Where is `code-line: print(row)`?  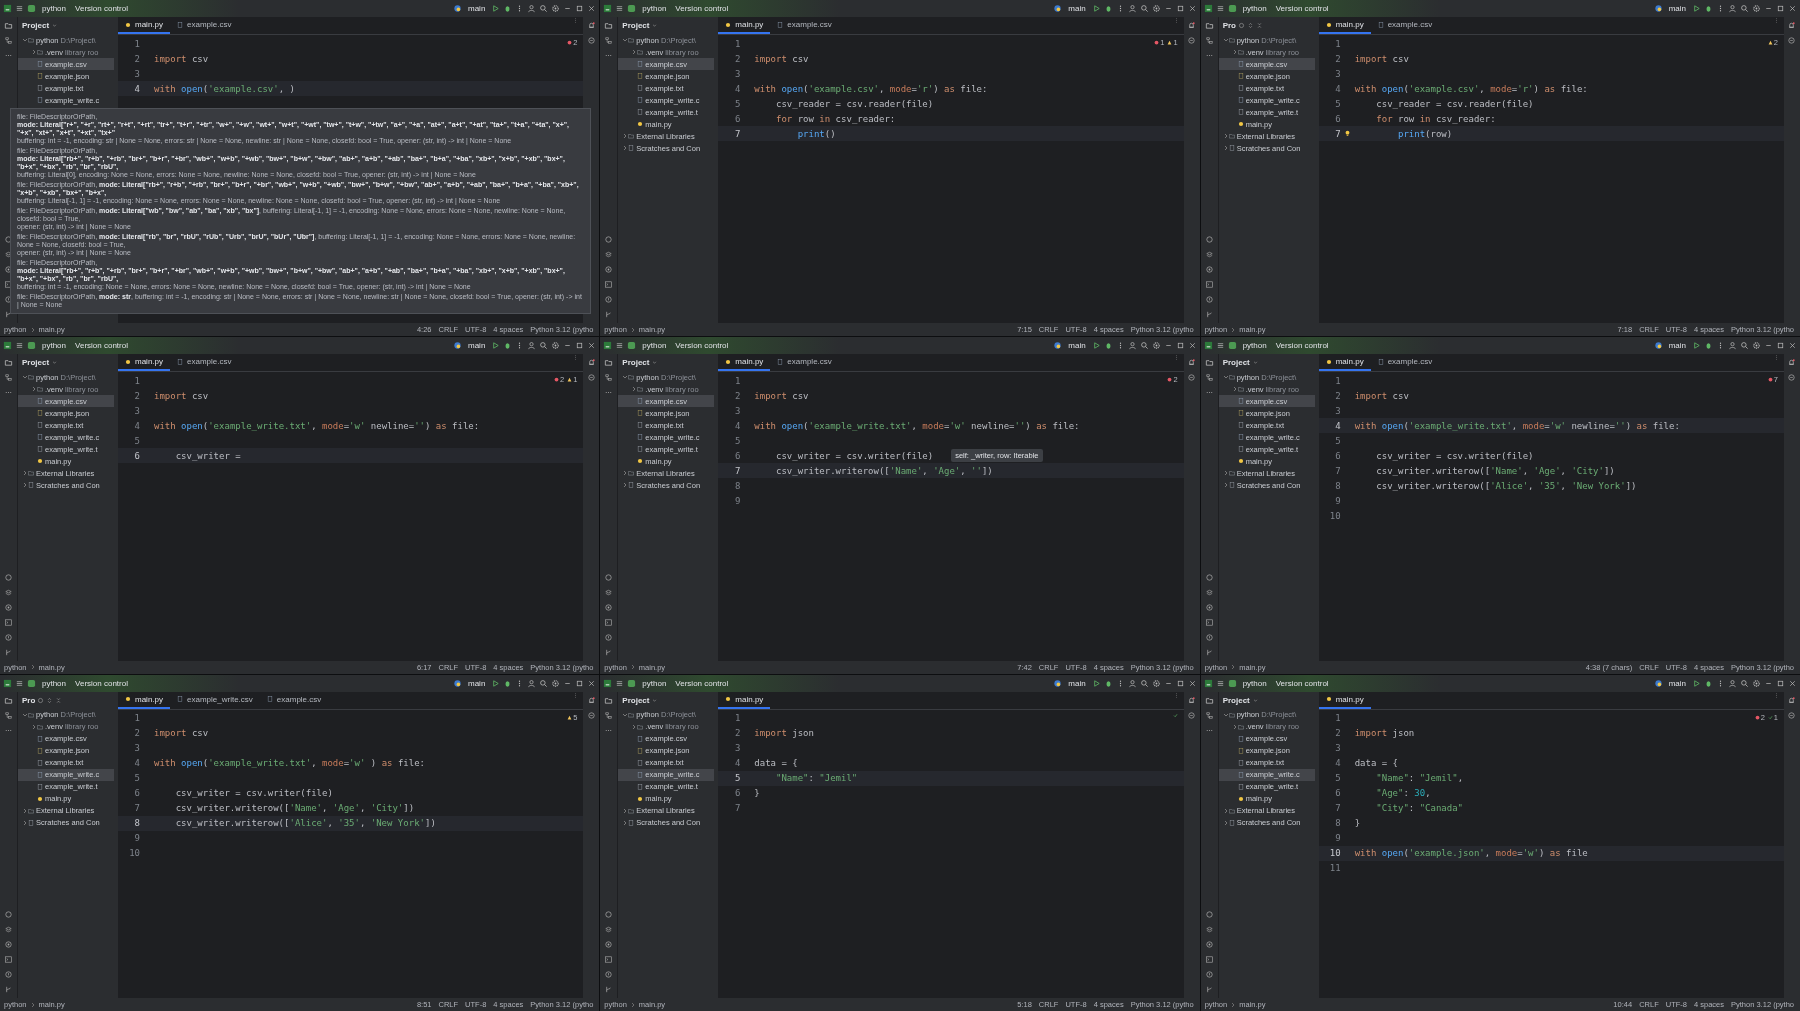 code-line: print(row) is located at coordinates (1425, 133).